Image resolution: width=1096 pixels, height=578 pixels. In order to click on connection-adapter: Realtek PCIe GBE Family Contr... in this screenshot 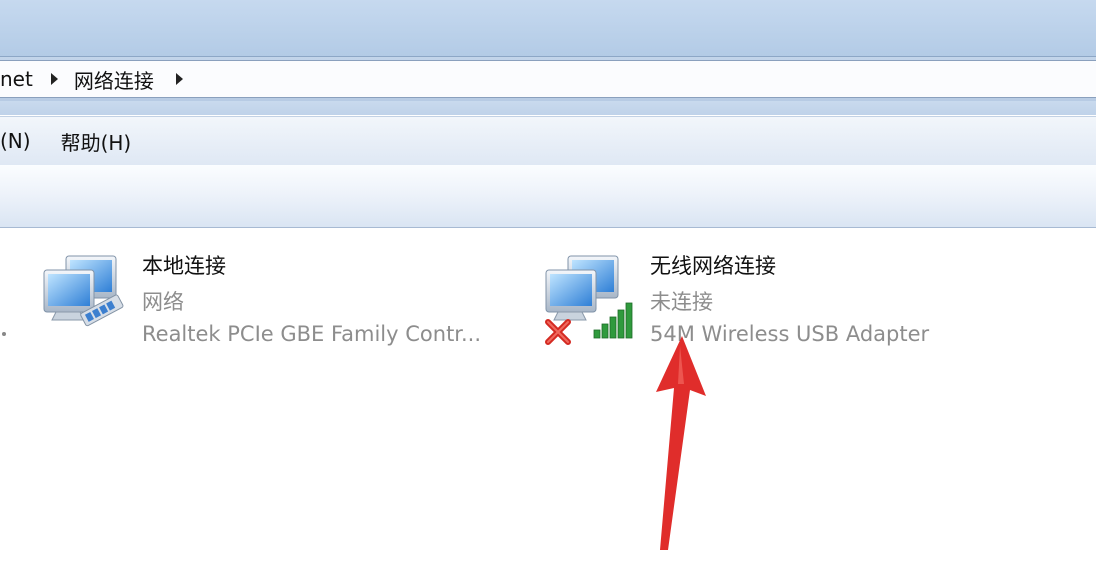, I will do `click(312, 334)`.